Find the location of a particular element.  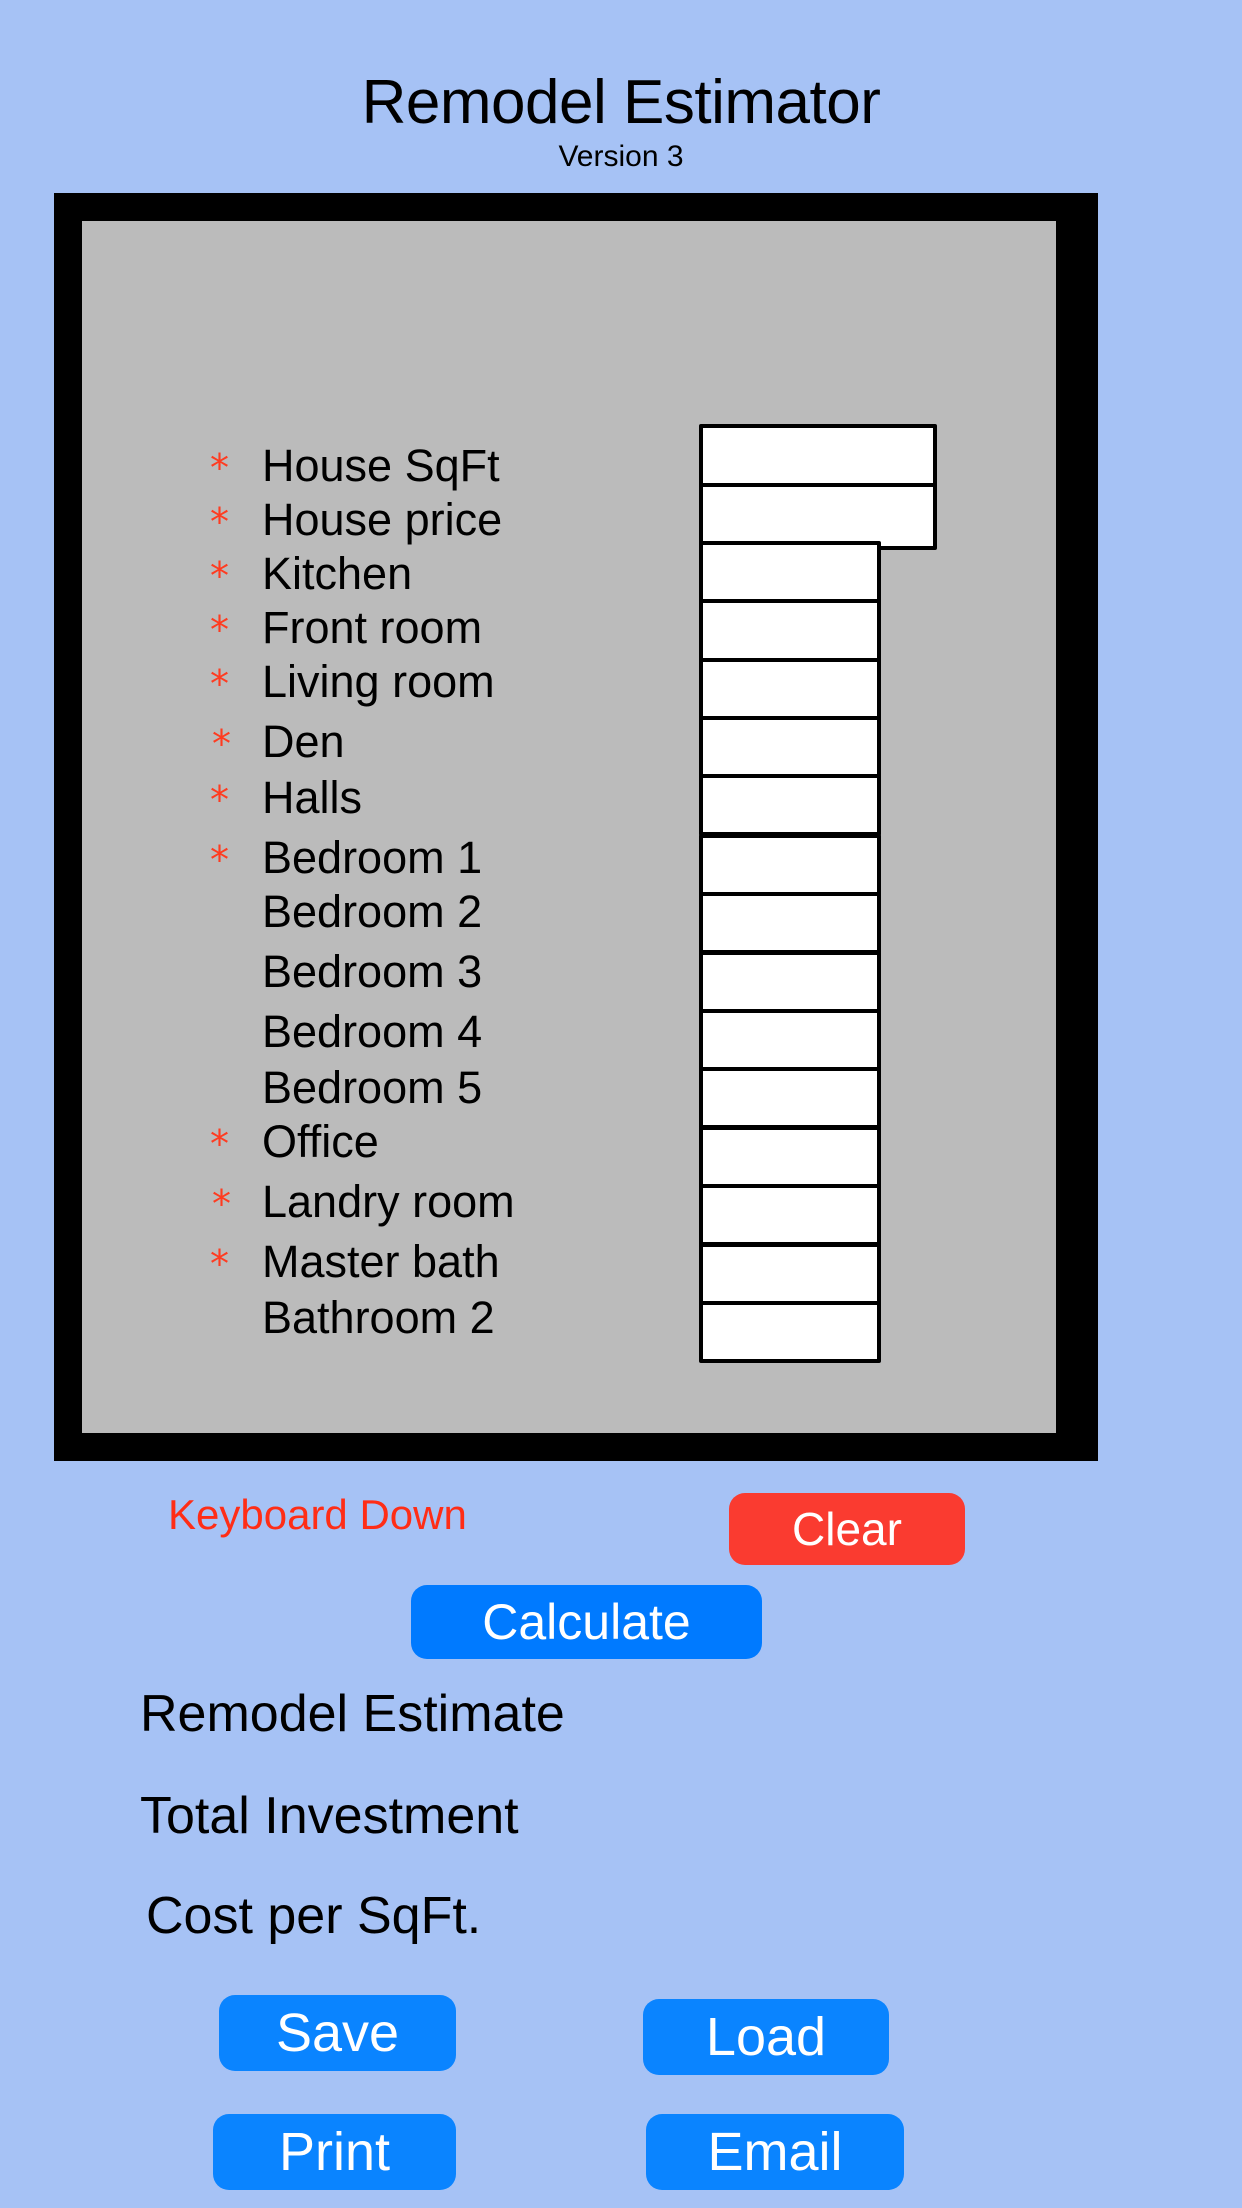

row-label: Bedroom 2 is located at coordinates (372, 911).